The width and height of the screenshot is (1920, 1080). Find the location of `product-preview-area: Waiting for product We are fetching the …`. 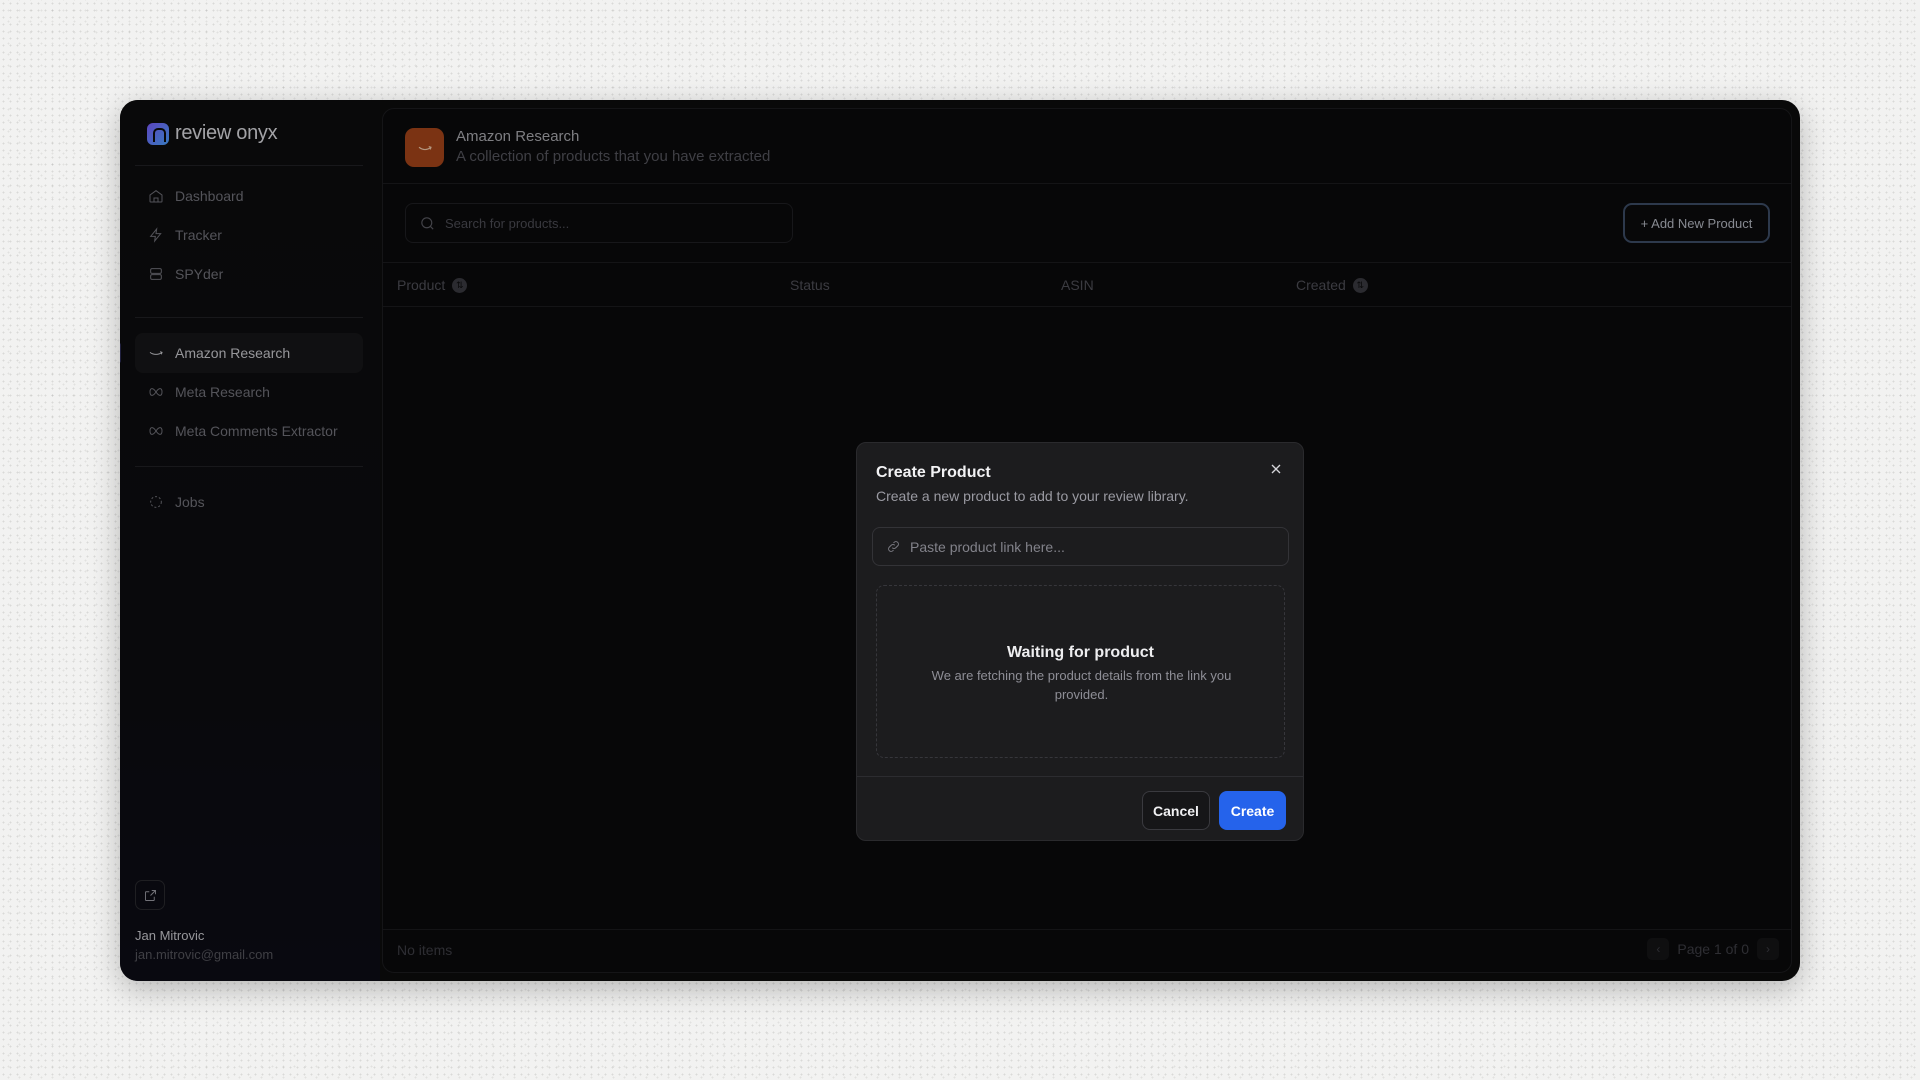

product-preview-area: Waiting for product We are fetching the … is located at coordinates (1080, 671).